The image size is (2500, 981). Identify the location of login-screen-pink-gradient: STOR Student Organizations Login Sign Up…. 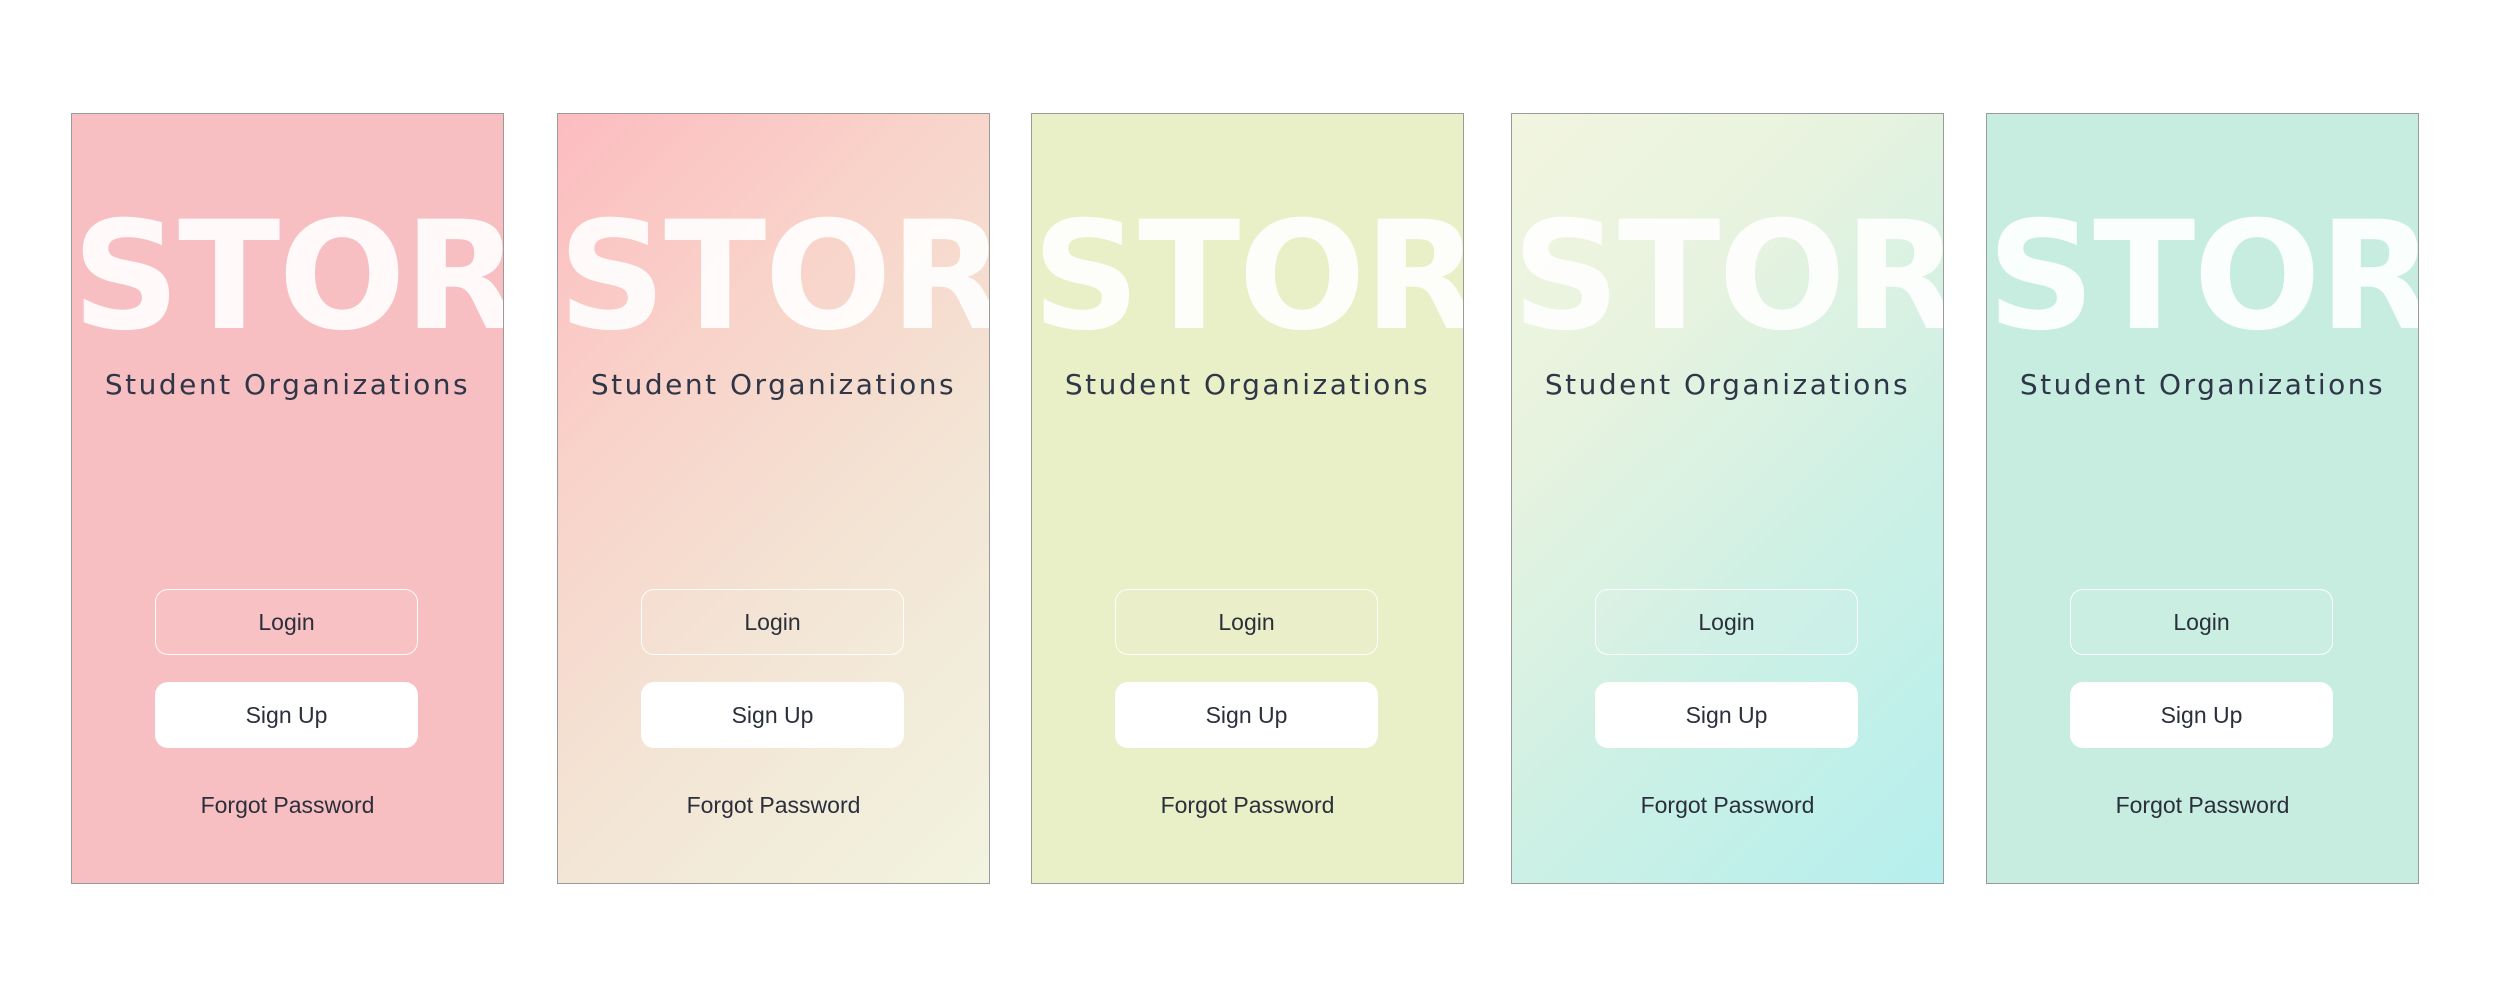
(773, 498).